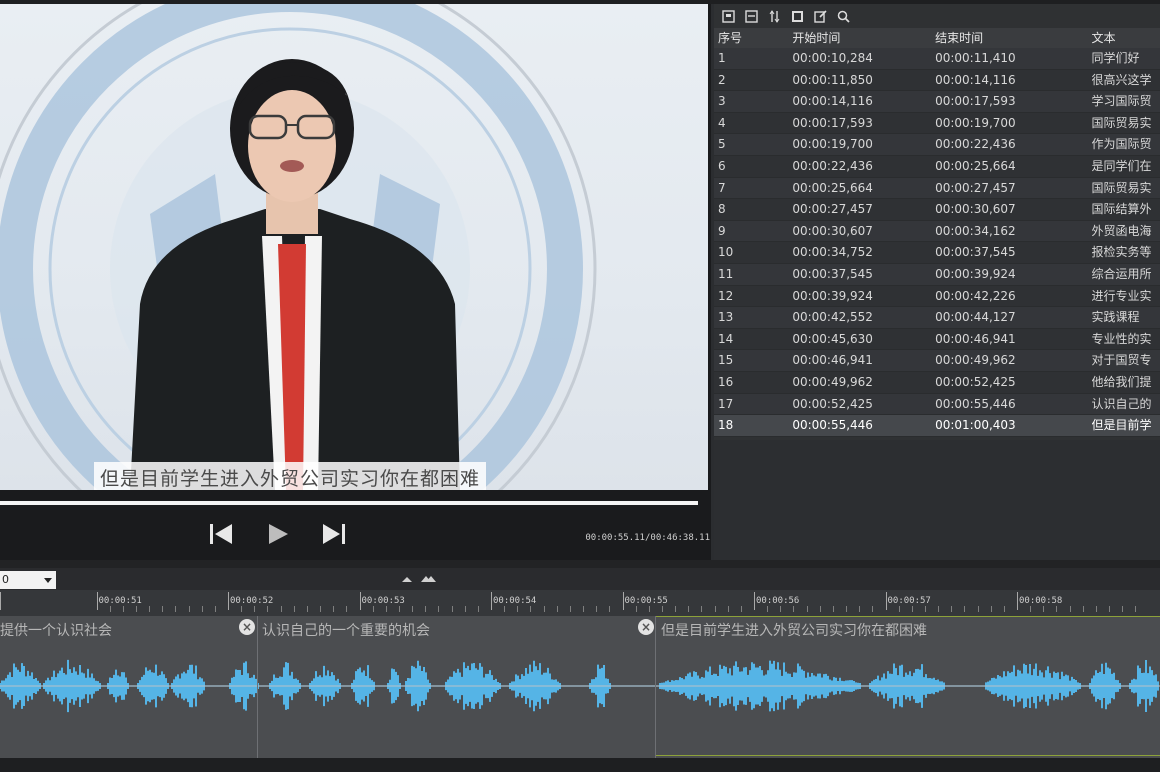  What do you see at coordinates (722, 101) in the screenshot?
I see `subtitle-row-index: 3` at bounding box center [722, 101].